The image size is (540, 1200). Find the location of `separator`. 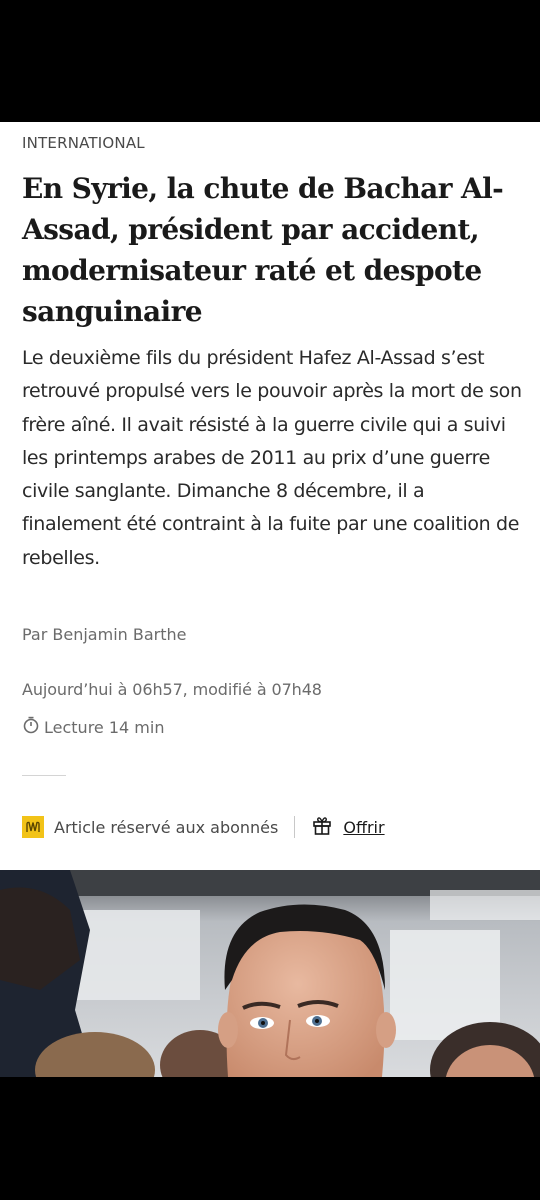

separator is located at coordinates (295, 827).